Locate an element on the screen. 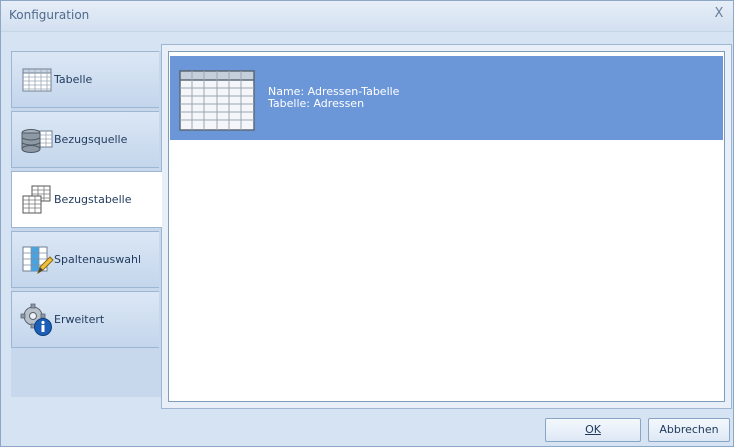  sidebar-item-label: Erweitert is located at coordinates (79, 319).